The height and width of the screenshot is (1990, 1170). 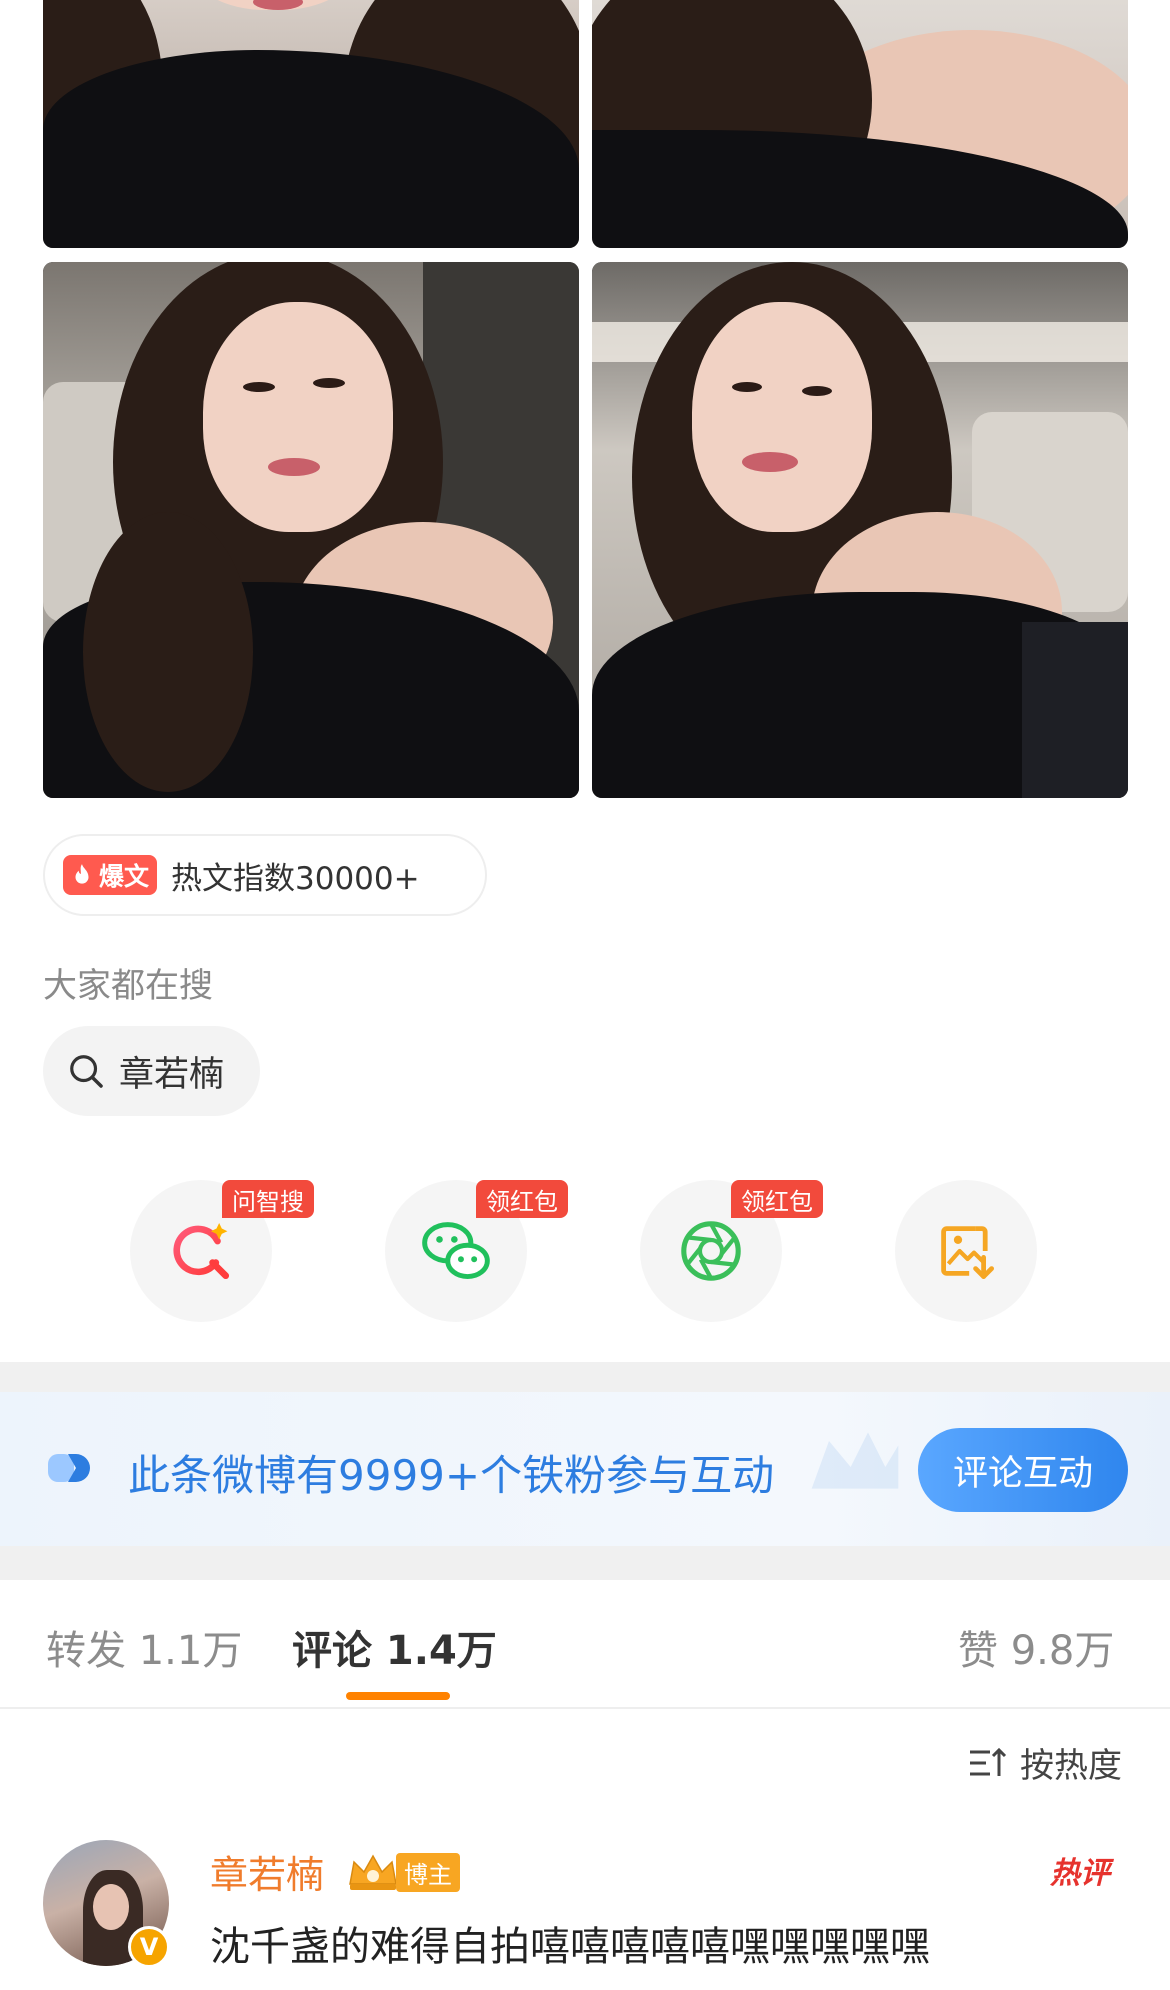 What do you see at coordinates (711, 1251) in the screenshot?
I see `moments-icon` at bounding box center [711, 1251].